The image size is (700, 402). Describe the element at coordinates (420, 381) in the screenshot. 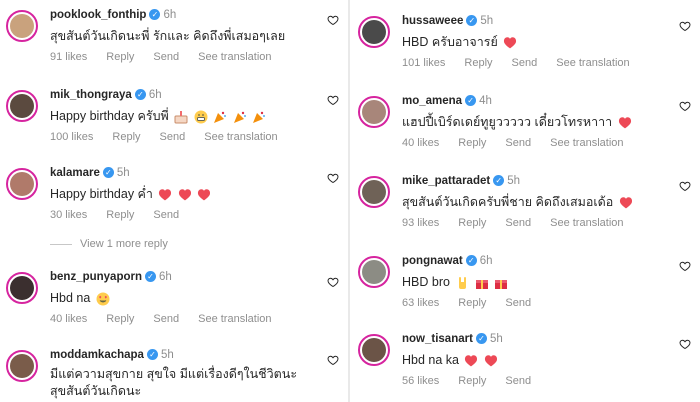

I see `likes-count: 56 likes` at that location.